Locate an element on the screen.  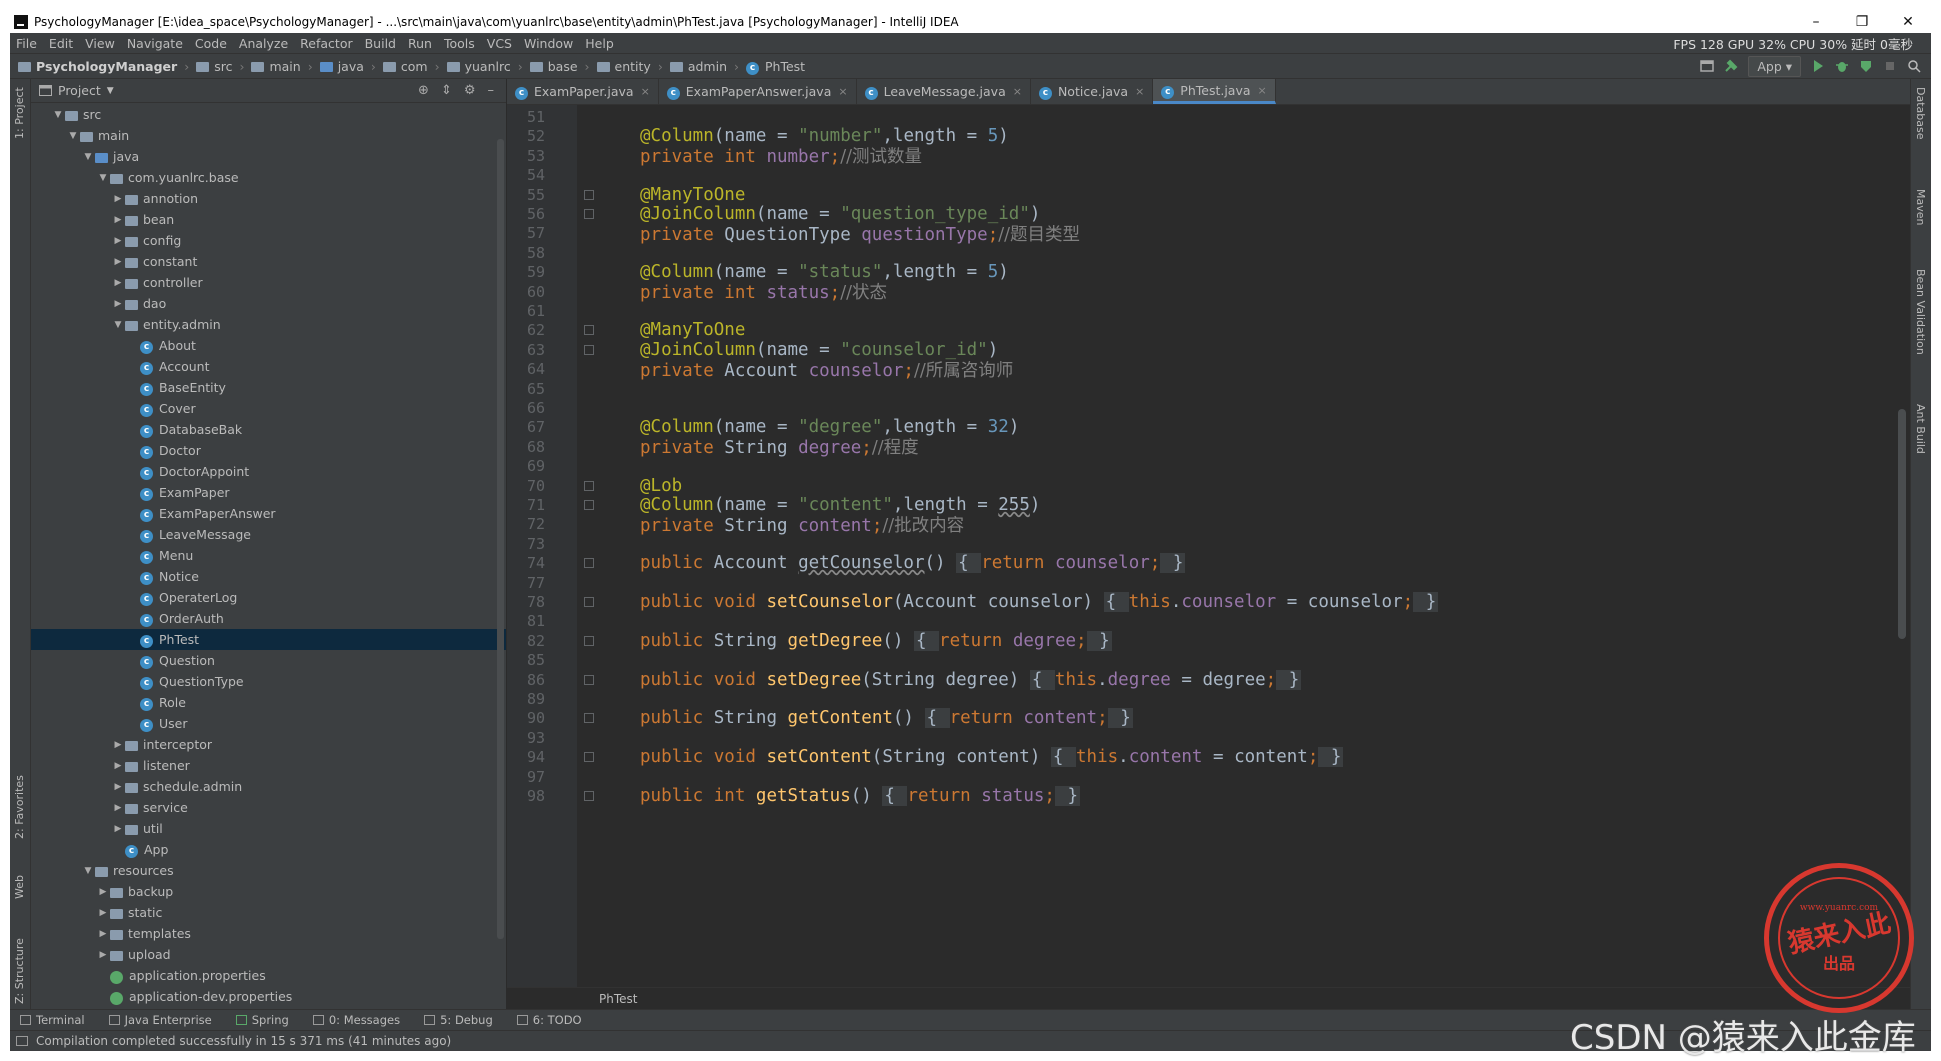
event-log-icon is located at coordinates (22, 1041).